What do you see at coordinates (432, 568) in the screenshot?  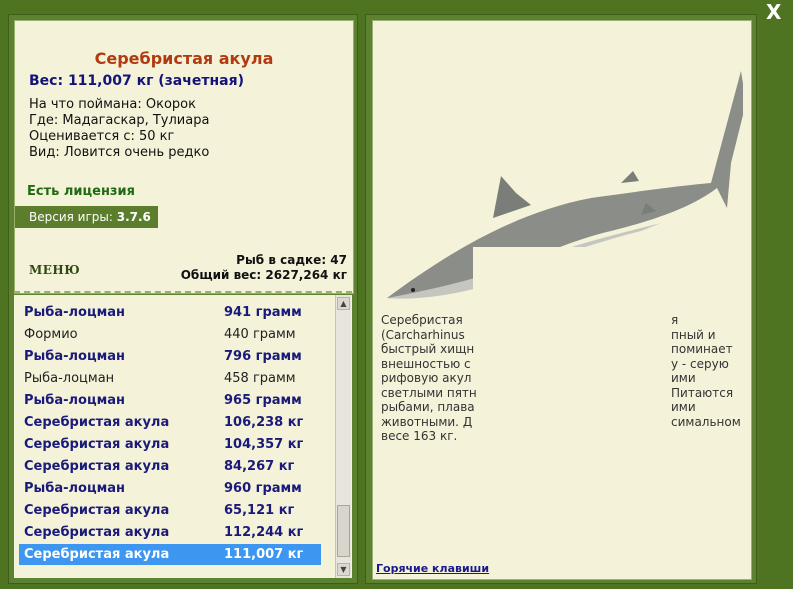 I see `hotkeys-link: Горячие клавиши` at bounding box center [432, 568].